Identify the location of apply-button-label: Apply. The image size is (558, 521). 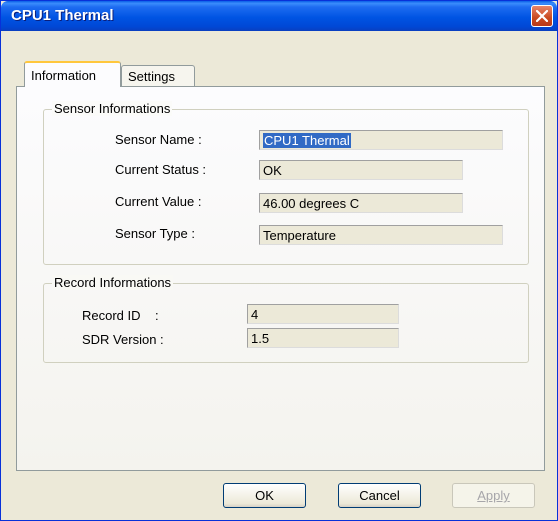
(493, 495).